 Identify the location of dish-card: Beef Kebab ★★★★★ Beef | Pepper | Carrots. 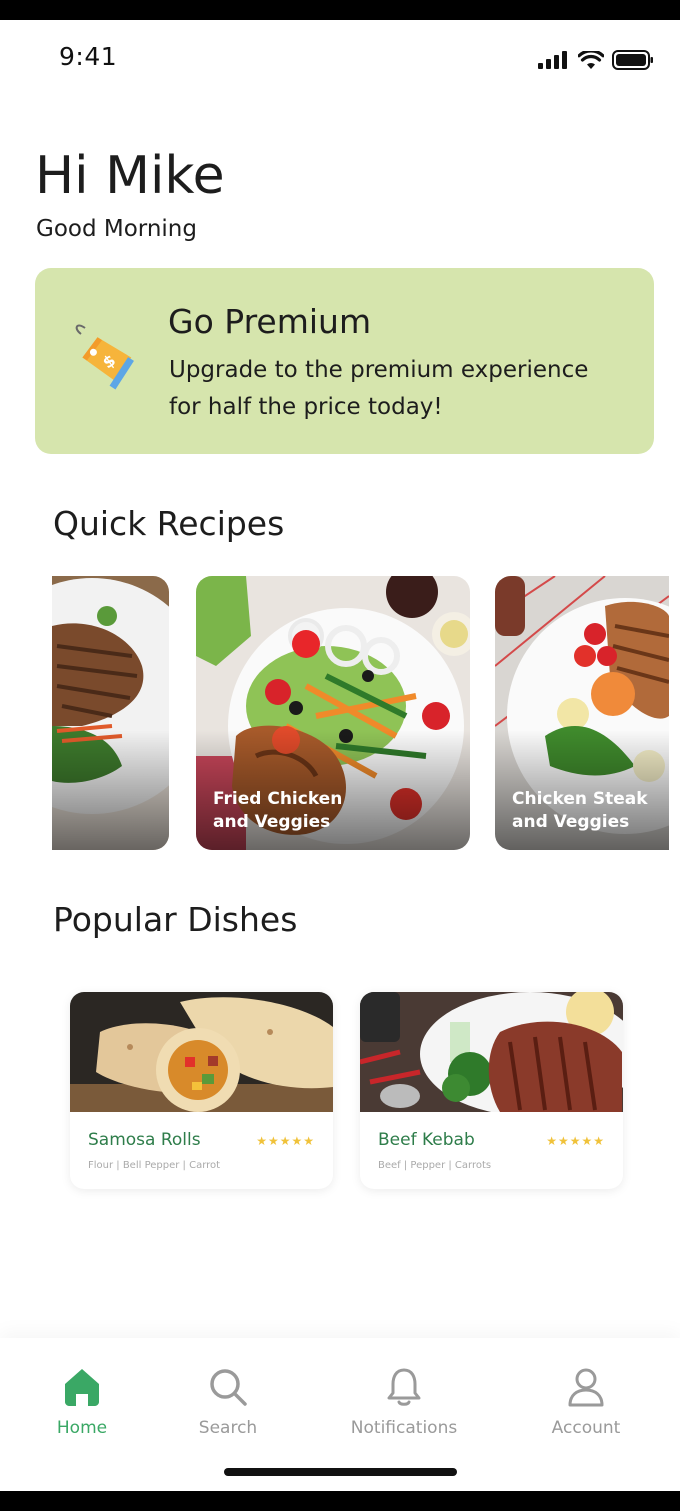
(491, 1090).